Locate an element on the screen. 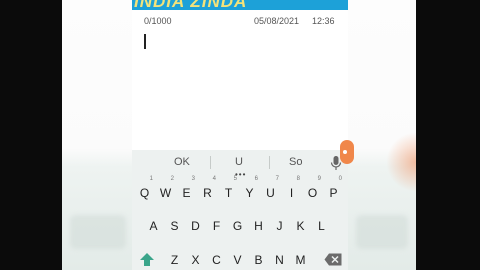 The image size is (480, 270). key-number-hint: 9 is located at coordinates (319, 179).